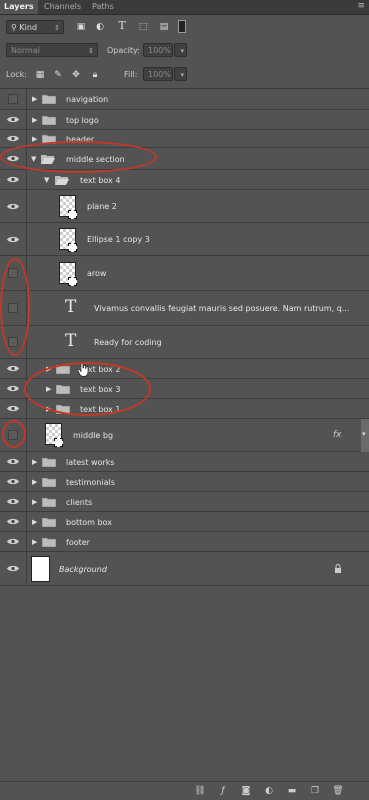 Image resolution: width=369 pixels, height=800 pixels. Describe the element at coordinates (361, 6) in the screenshot. I see `panel-menu-icon: ≡` at that location.